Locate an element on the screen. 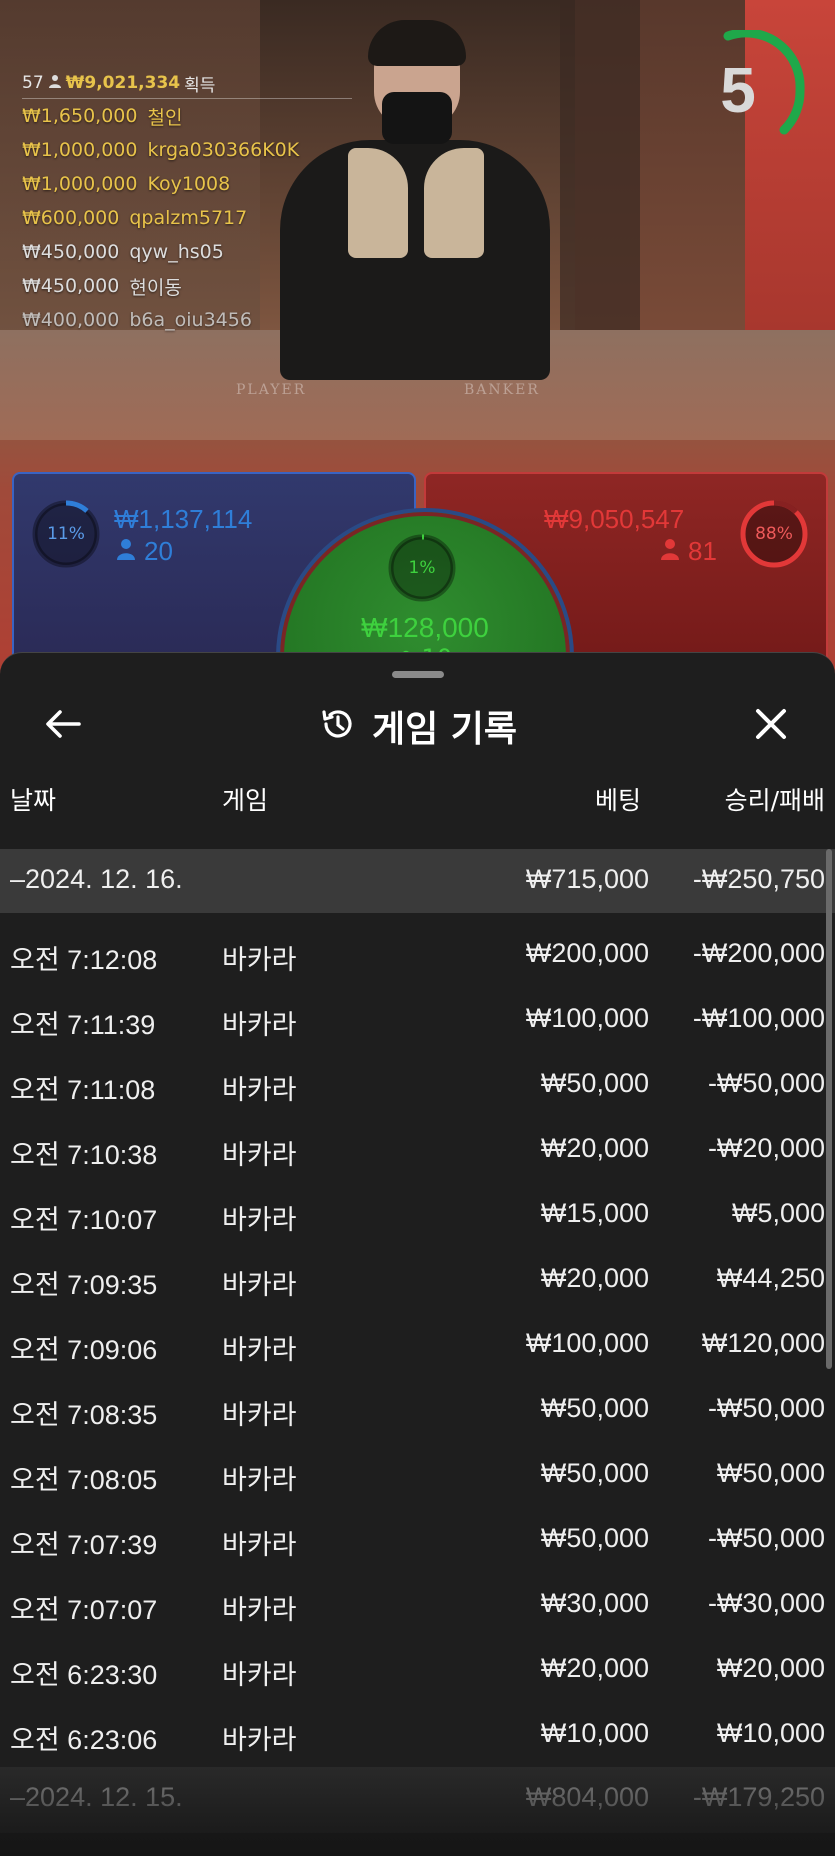  winner-amount: ₩400,000 is located at coordinates (71, 320).